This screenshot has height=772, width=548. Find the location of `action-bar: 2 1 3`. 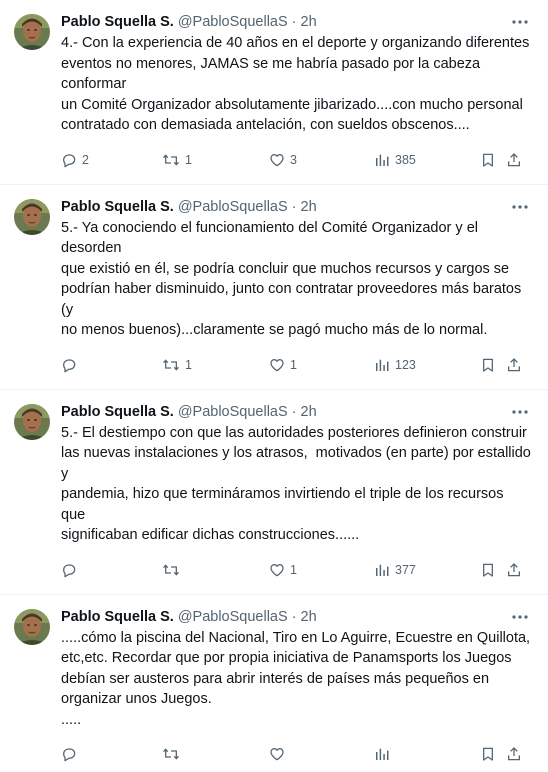

action-bar: 2 1 3 is located at coordinates (298, 160).